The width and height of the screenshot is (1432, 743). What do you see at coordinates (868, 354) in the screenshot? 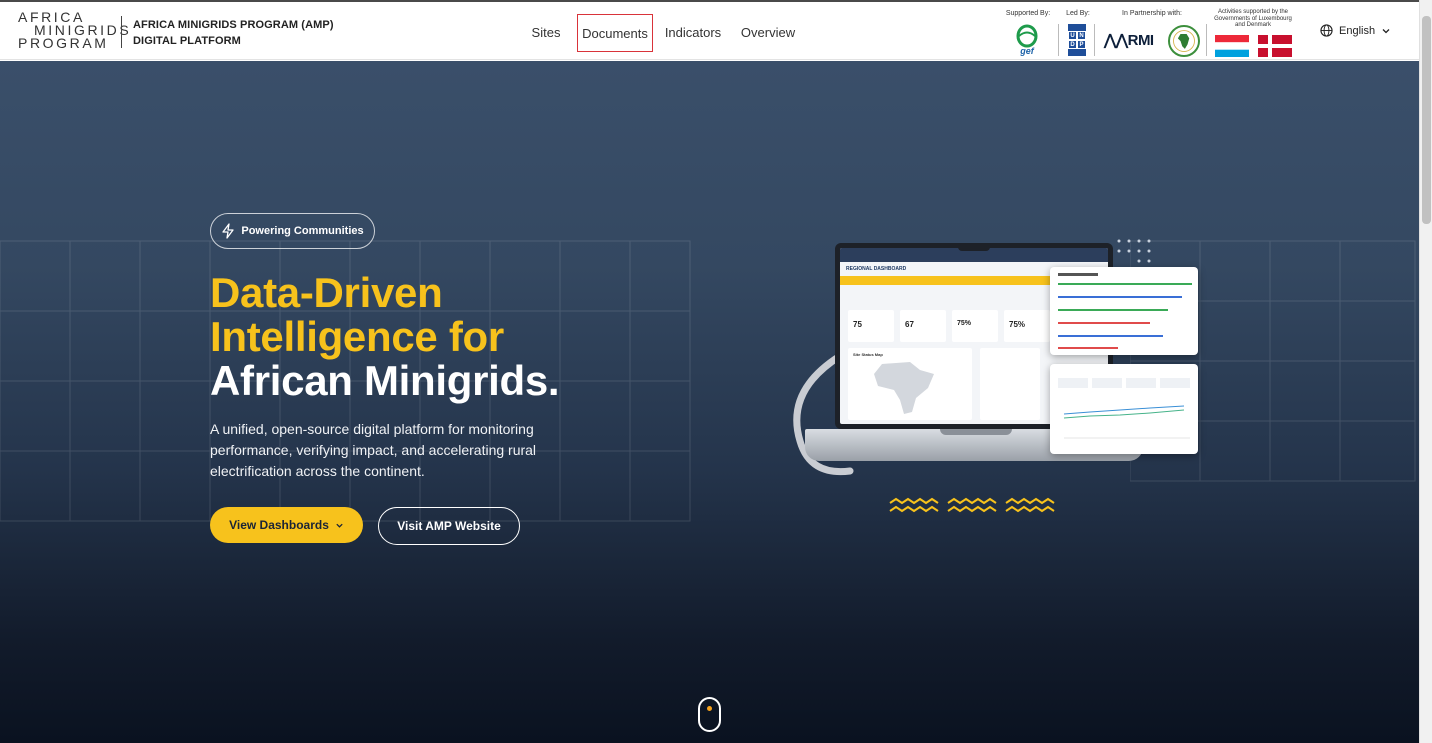
I see `mockup-map-label: Site Status Map` at bounding box center [868, 354].